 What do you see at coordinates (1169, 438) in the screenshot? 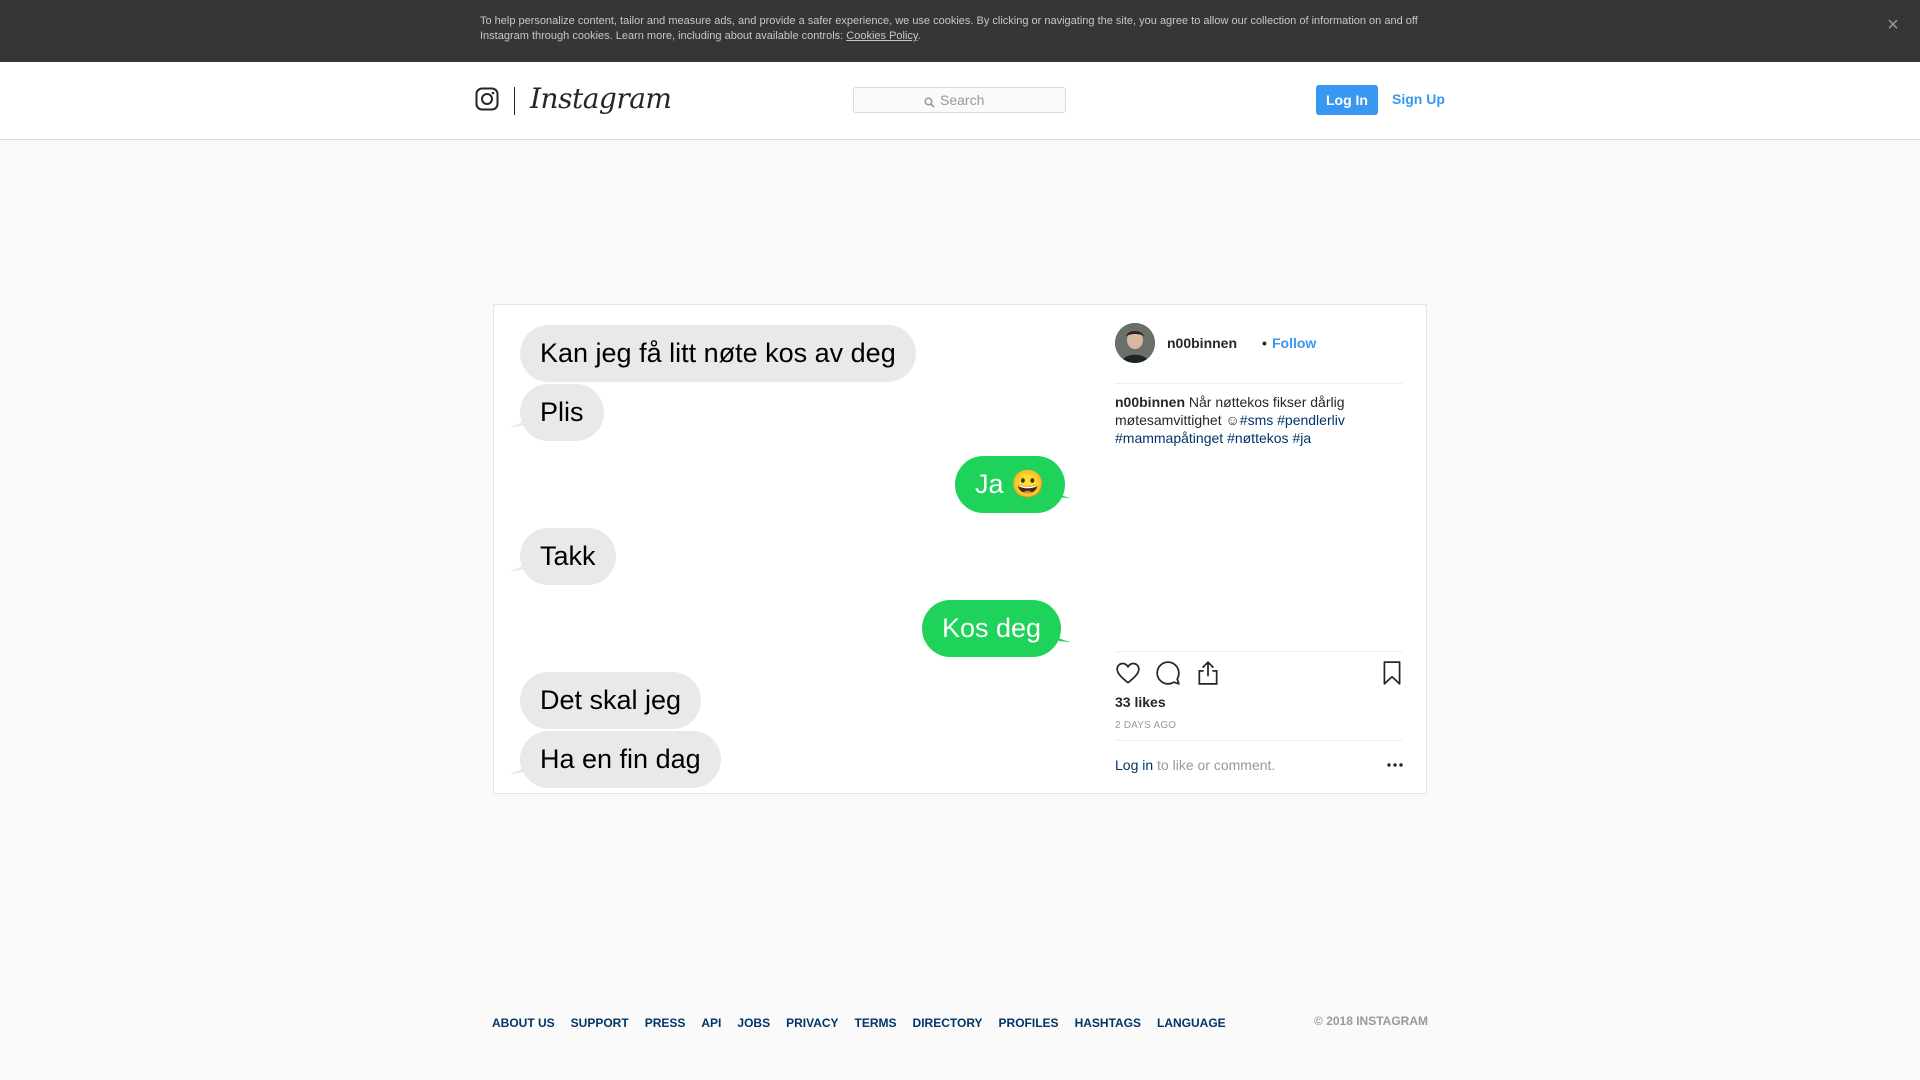
I see `hashtag-link: #mammapåtinget` at bounding box center [1169, 438].